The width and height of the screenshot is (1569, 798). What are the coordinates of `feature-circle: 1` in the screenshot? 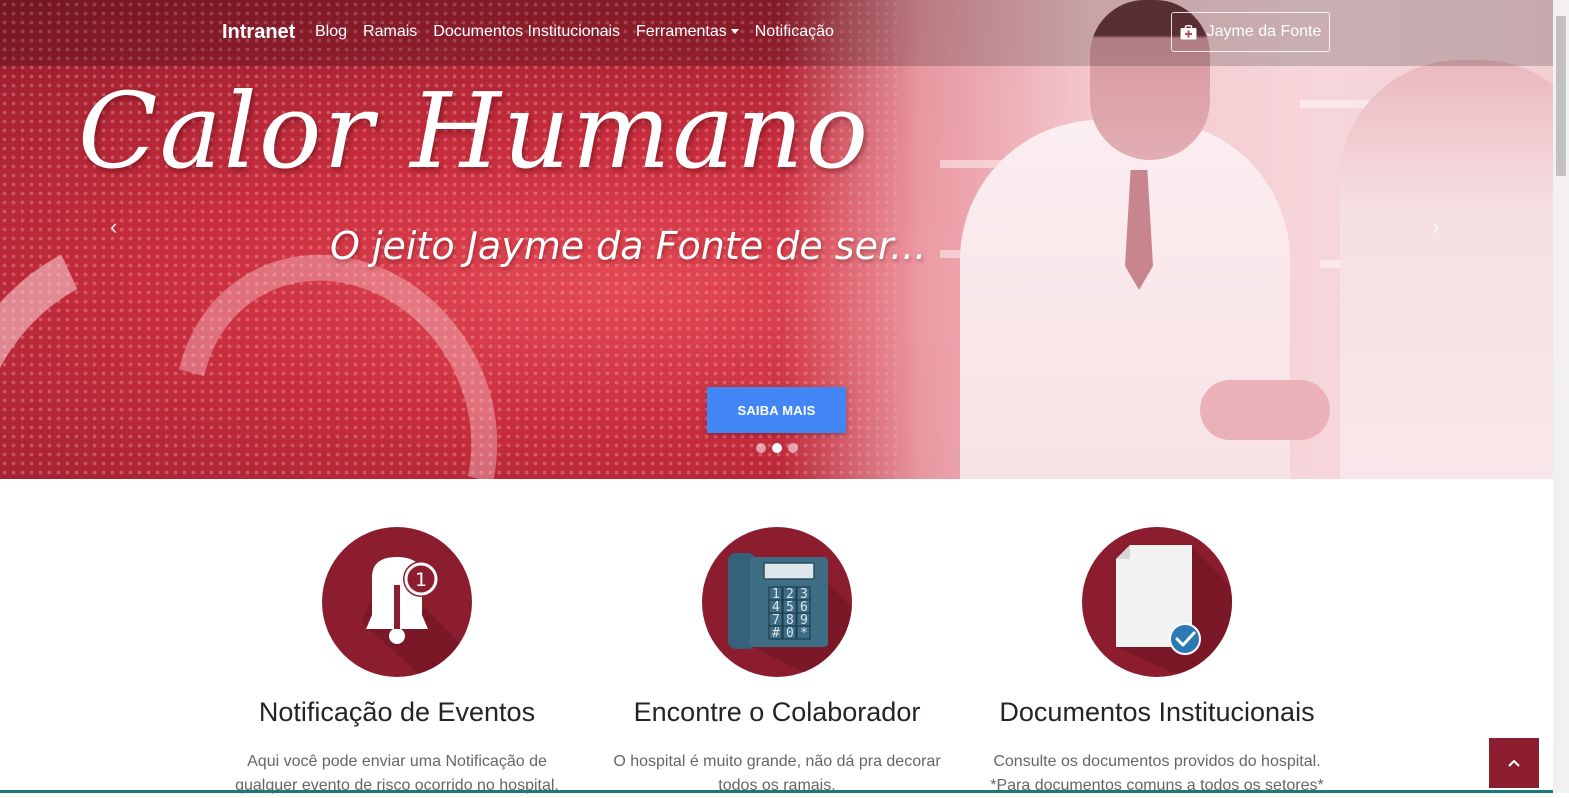 It's located at (397, 602).